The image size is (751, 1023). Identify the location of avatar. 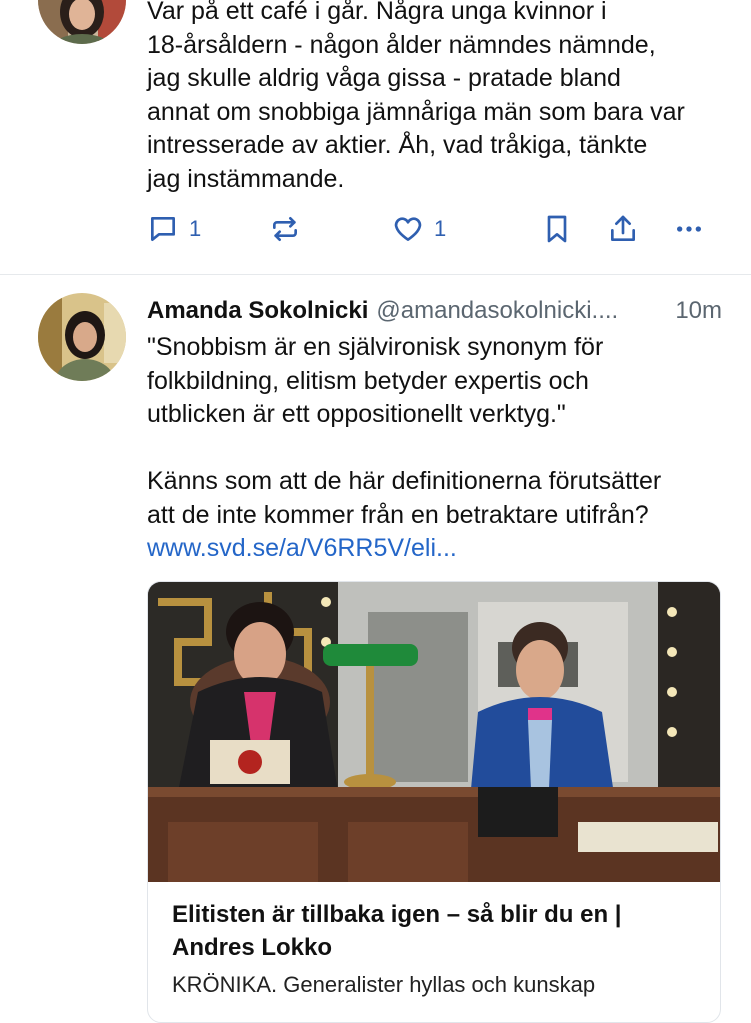
(82, 337).